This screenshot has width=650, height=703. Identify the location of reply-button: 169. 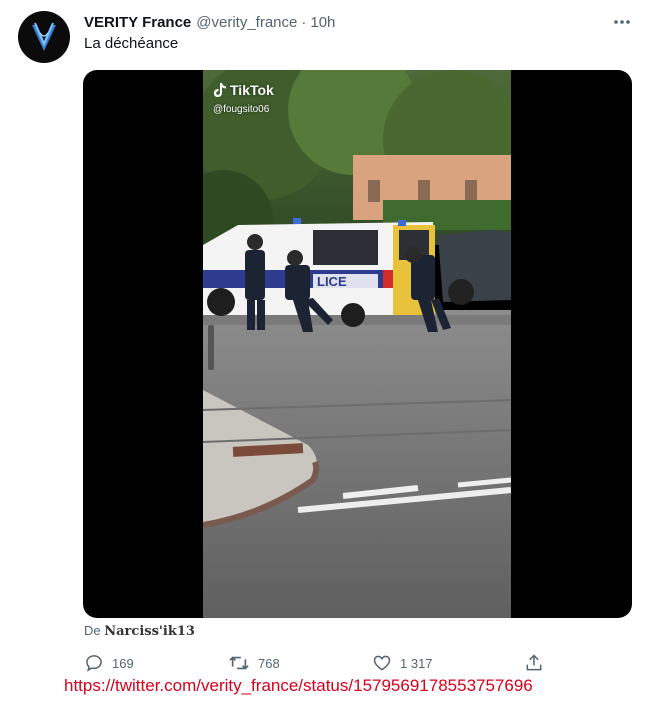
(109, 663).